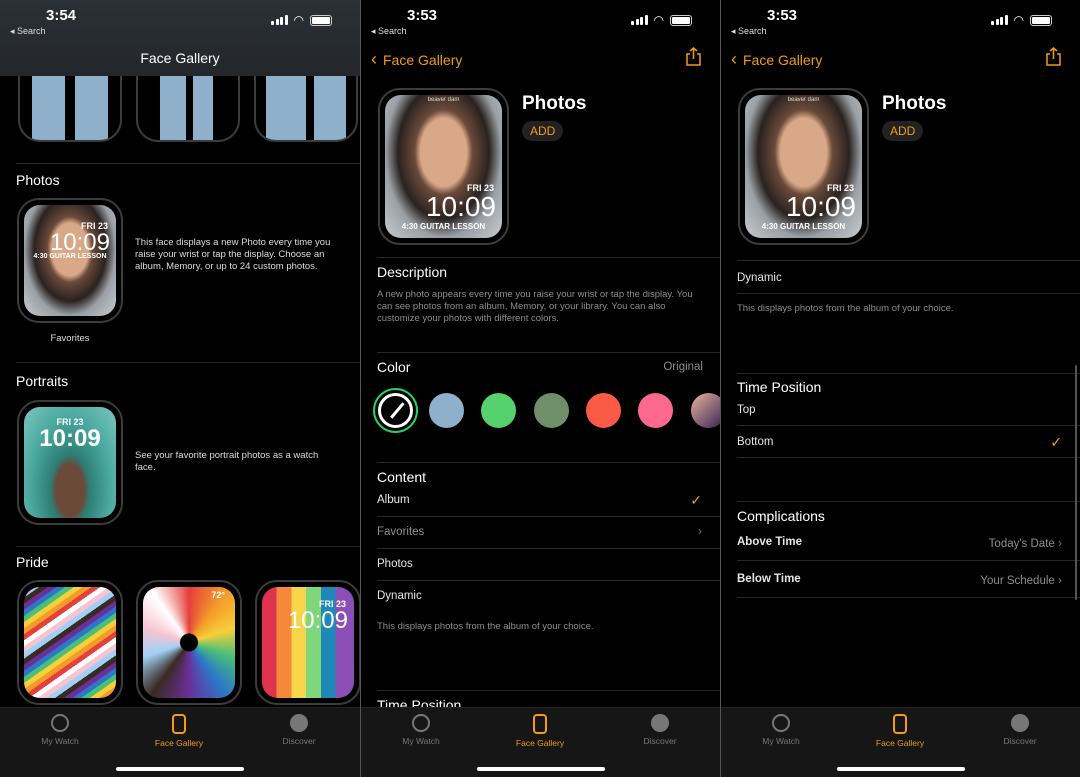  Describe the element at coordinates (42, 381) in the screenshot. I see `section-title-portraits: Portraits` at that location.